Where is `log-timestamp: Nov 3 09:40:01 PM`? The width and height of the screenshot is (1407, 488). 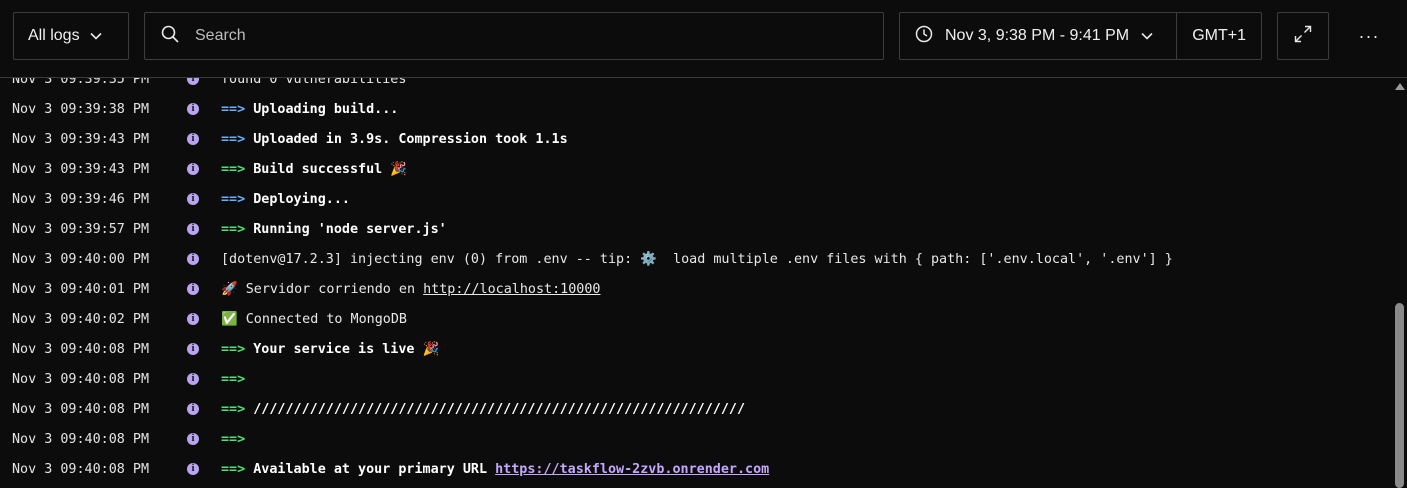
log-timestamp: Nov 3 09:40:01 PM is located at coordinates (81, 289).